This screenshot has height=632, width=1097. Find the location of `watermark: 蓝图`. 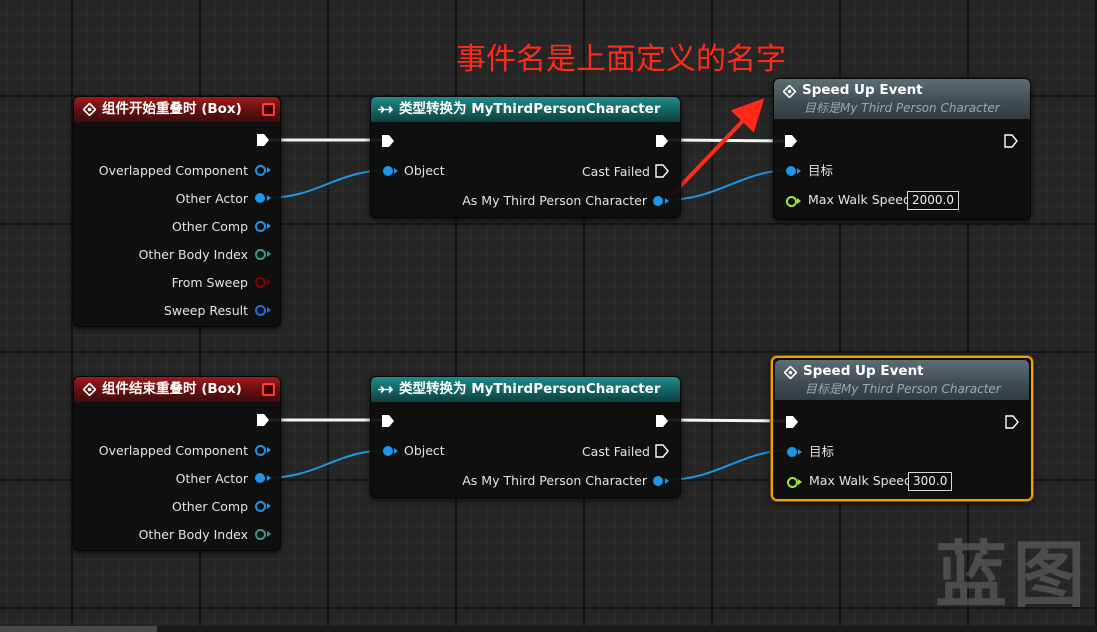

watermark: 蓝图 is located at coordinates (1013, 575).